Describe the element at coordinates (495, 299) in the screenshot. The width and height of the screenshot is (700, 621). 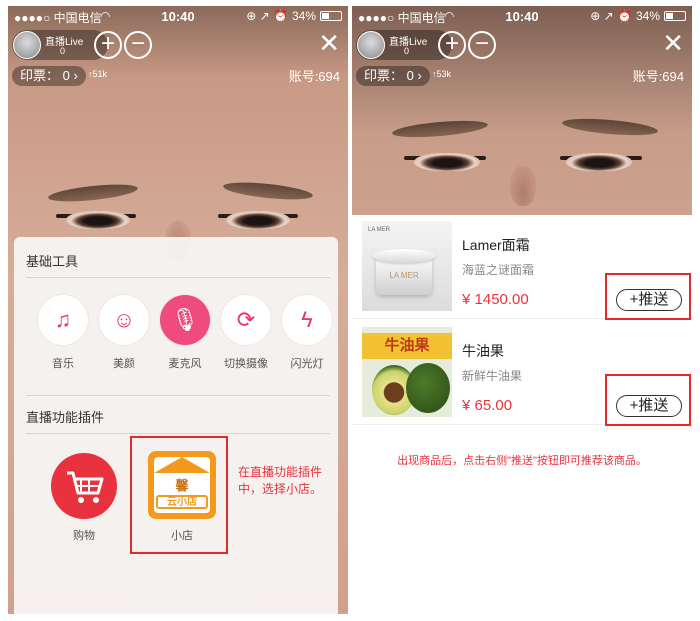
I see `product-price: ¥ 1450.00` at that location.